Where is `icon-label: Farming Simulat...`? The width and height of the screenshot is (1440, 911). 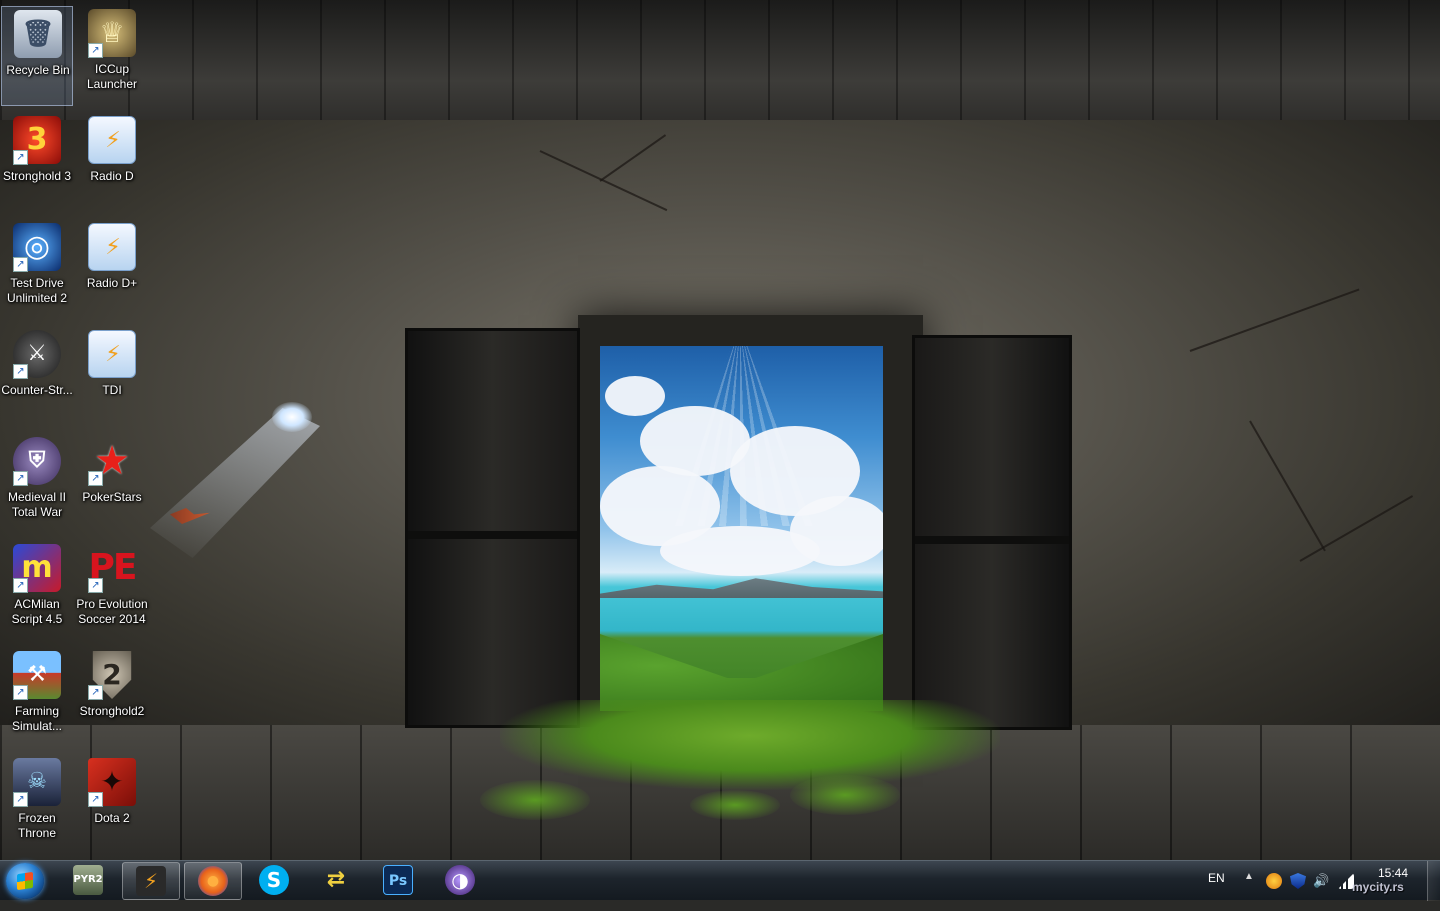 icon-label: Farming Simulat... is located at coordinates (36, 718).